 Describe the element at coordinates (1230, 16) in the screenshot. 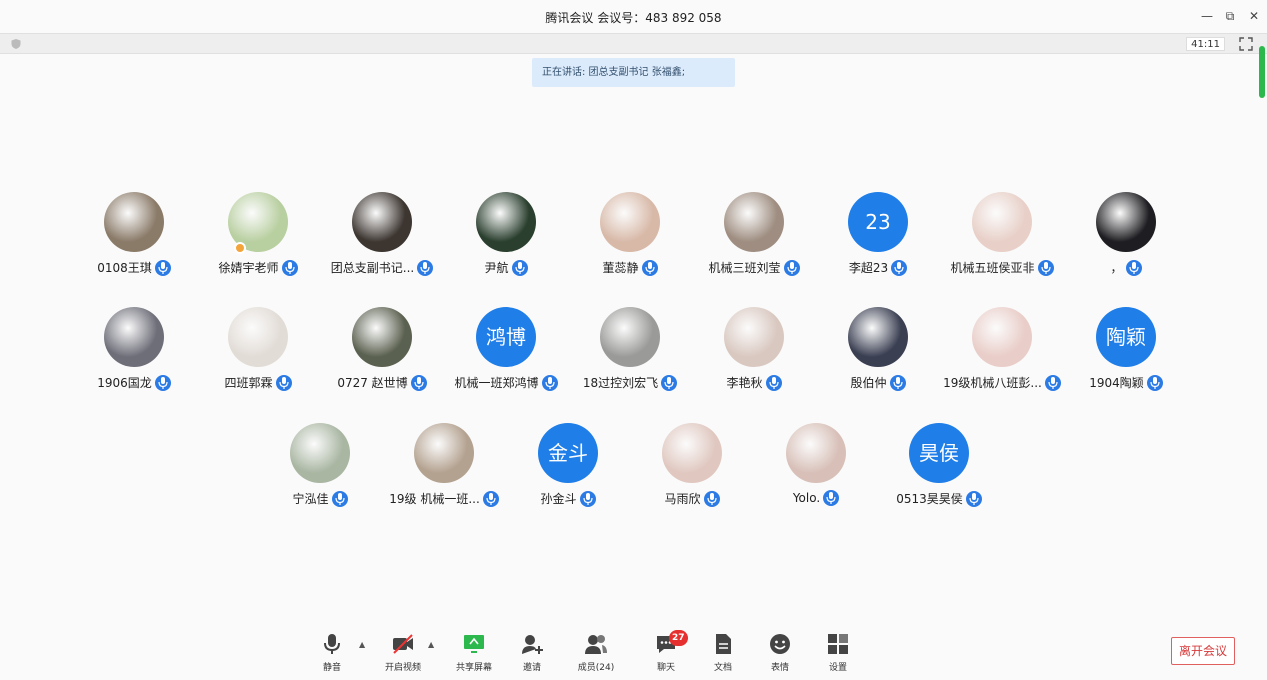

I see `restore-icon: ⧉` at that location.